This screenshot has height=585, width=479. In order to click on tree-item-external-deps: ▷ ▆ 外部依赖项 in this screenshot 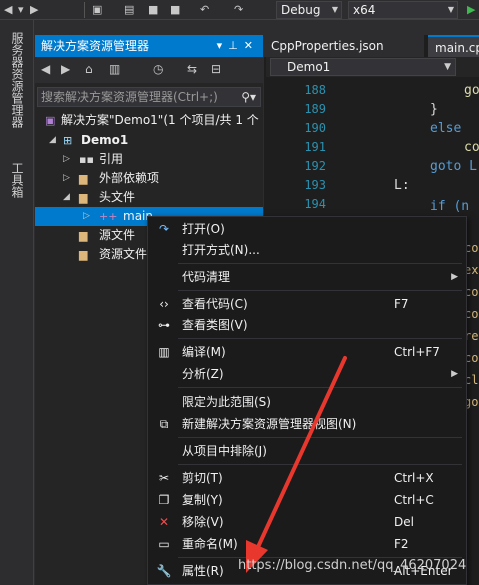, I will do `click(149, 178)`.